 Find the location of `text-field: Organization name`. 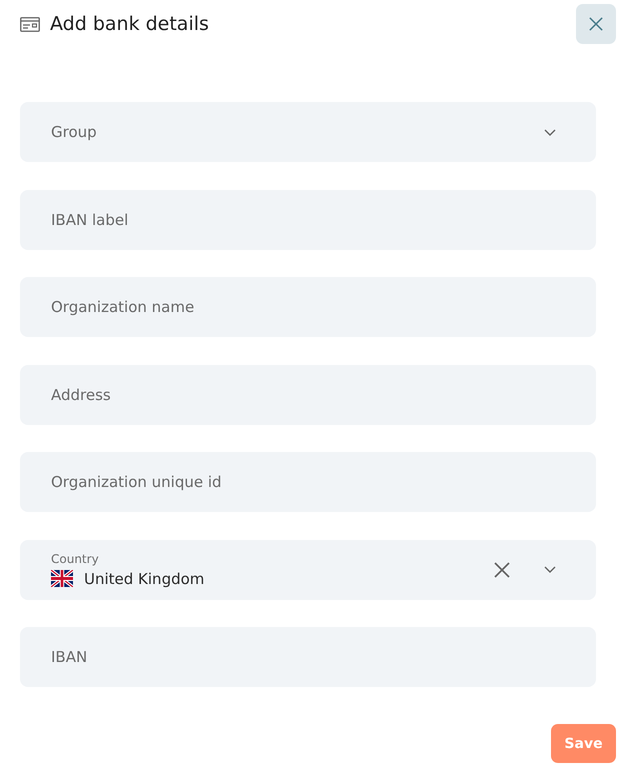

text-field: Organization name is located at coordinates (308, 307).